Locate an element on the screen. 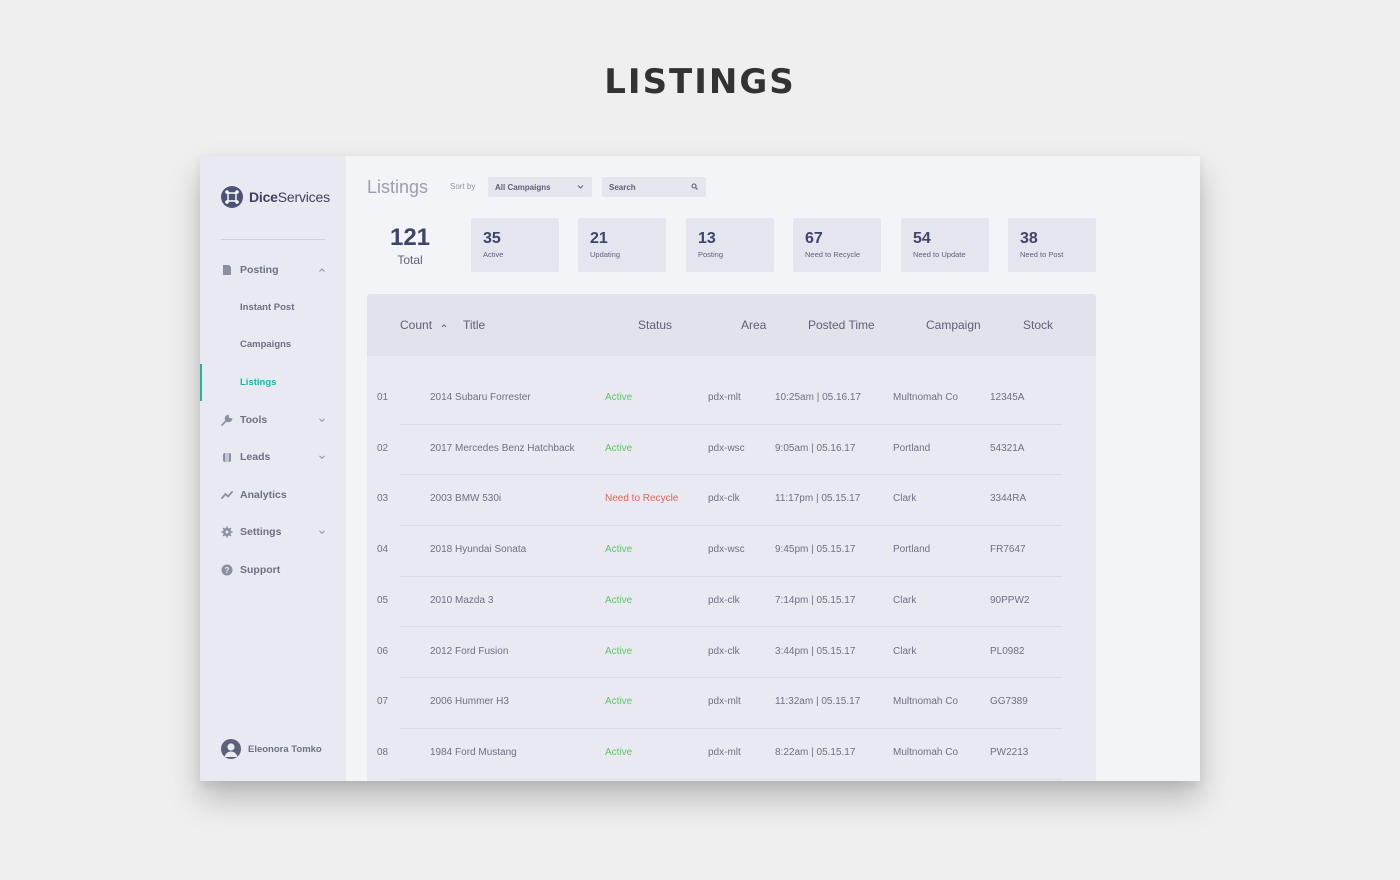  sidebar-item-analytics: Analytics is located at coordinates (273, 495).